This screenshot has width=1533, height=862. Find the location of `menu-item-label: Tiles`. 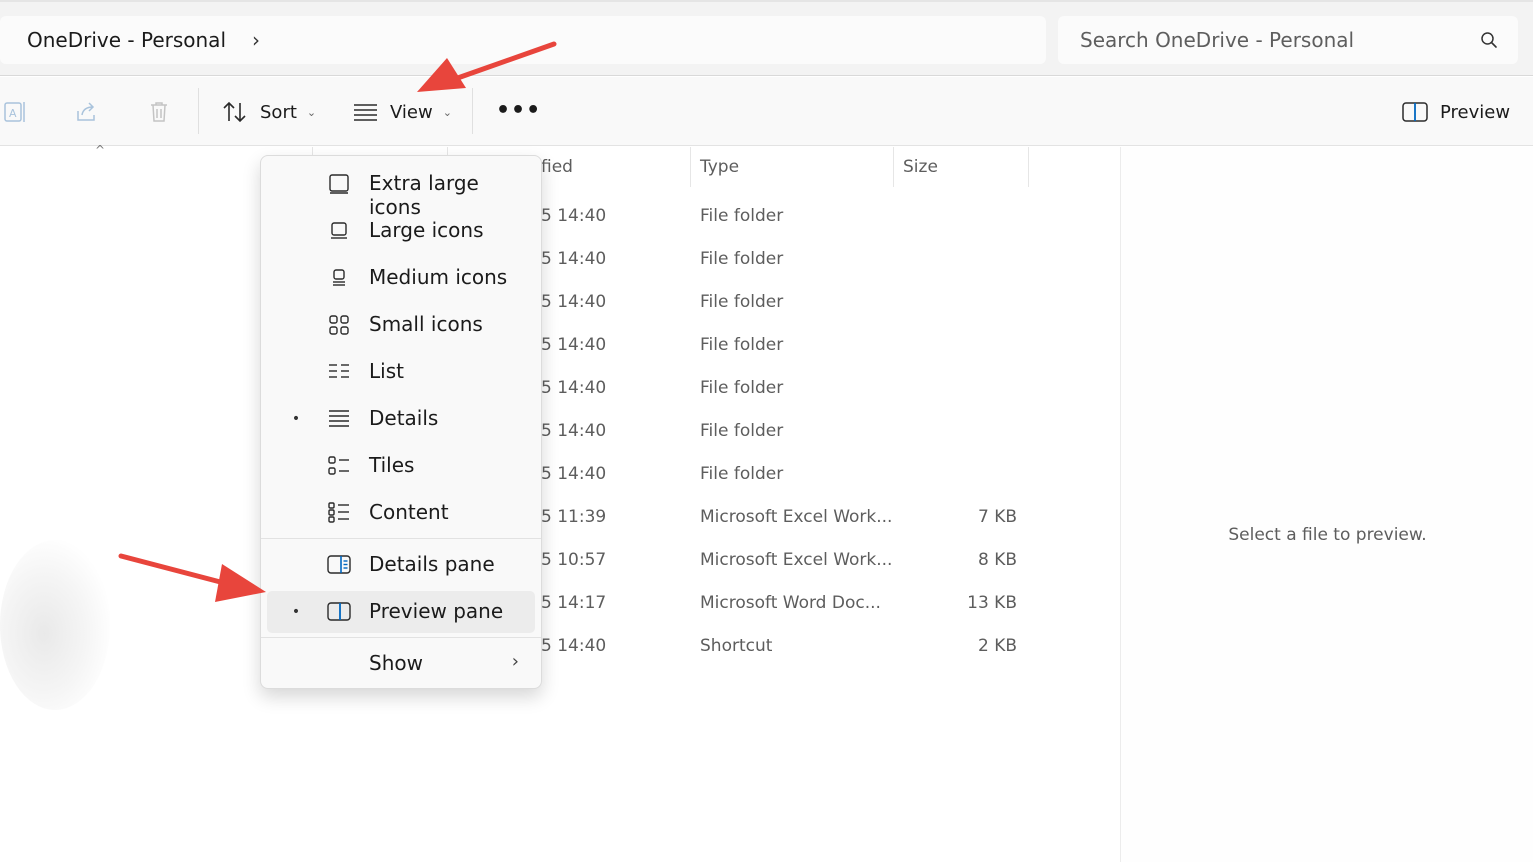

menu-item-label: Tiles is located at coordinates (392, 465).